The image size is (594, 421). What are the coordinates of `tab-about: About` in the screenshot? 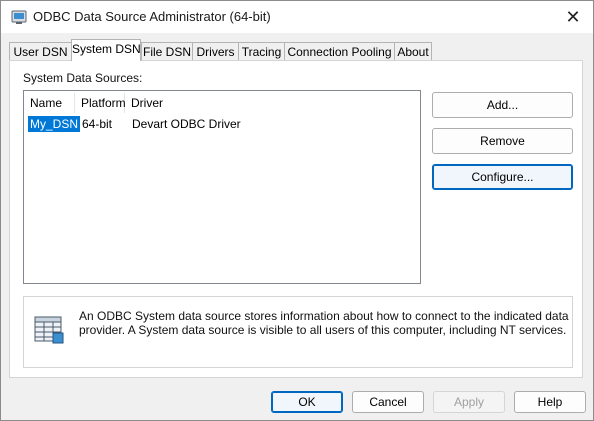 It's located at (413, 51).